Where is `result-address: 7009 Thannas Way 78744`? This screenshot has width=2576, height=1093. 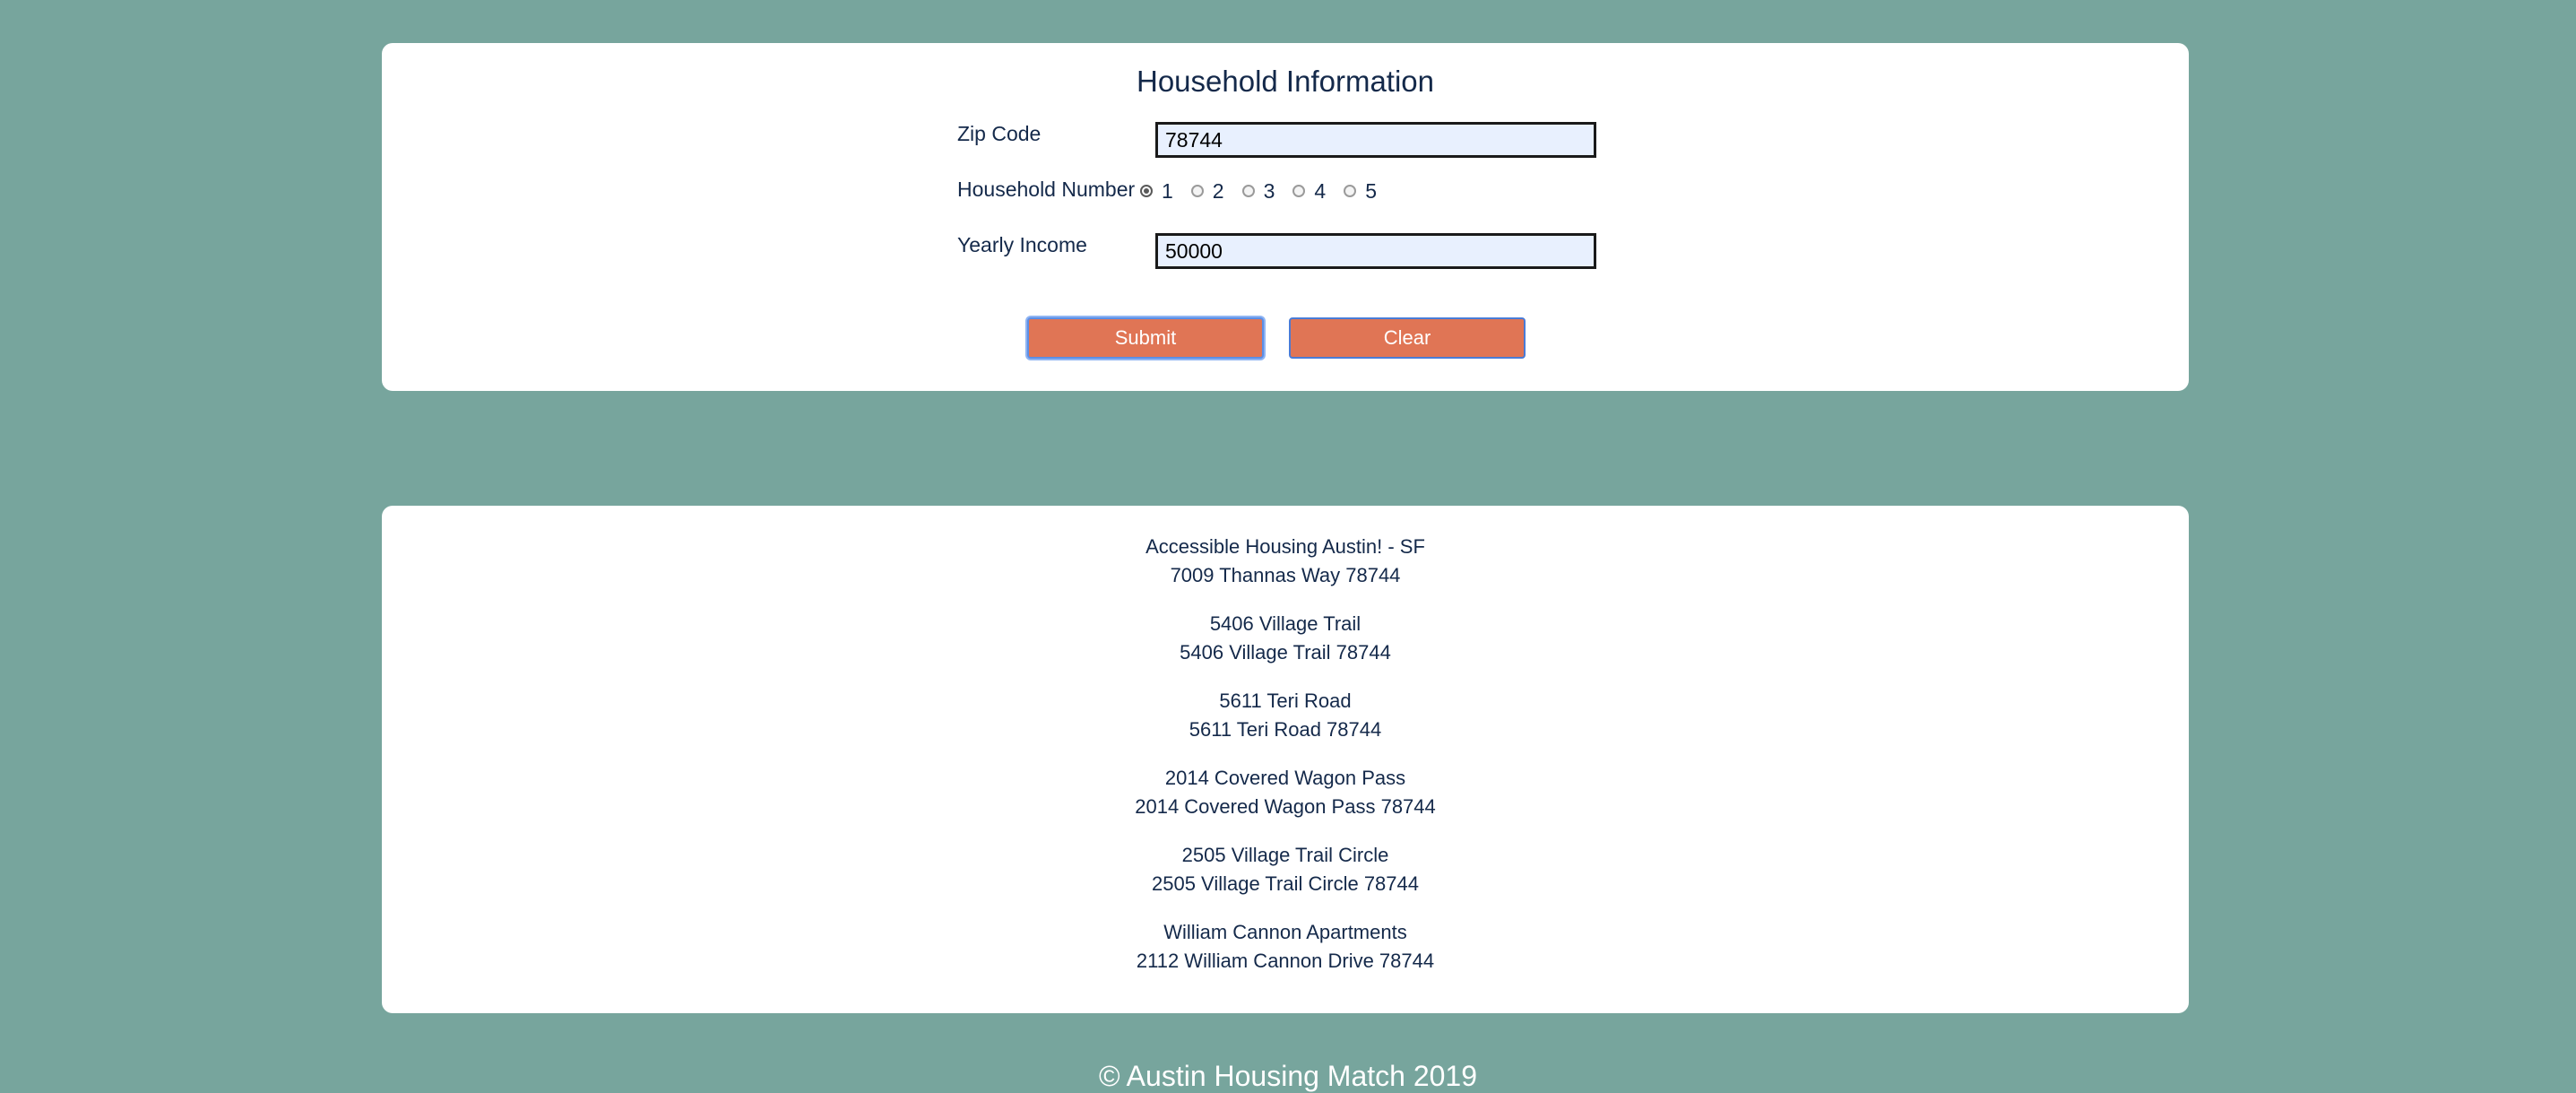 result-address: 7009 Thannas Way 78744 is located at coordinates (1285, 575).